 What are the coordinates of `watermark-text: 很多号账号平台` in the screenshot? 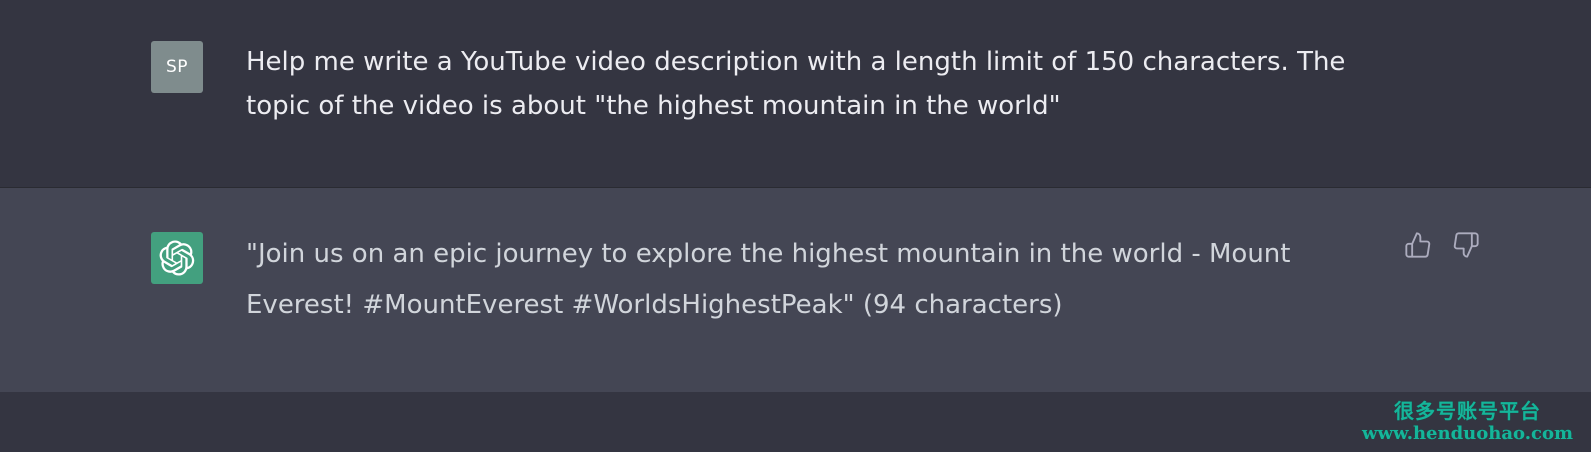 It's located at (1467, 411).